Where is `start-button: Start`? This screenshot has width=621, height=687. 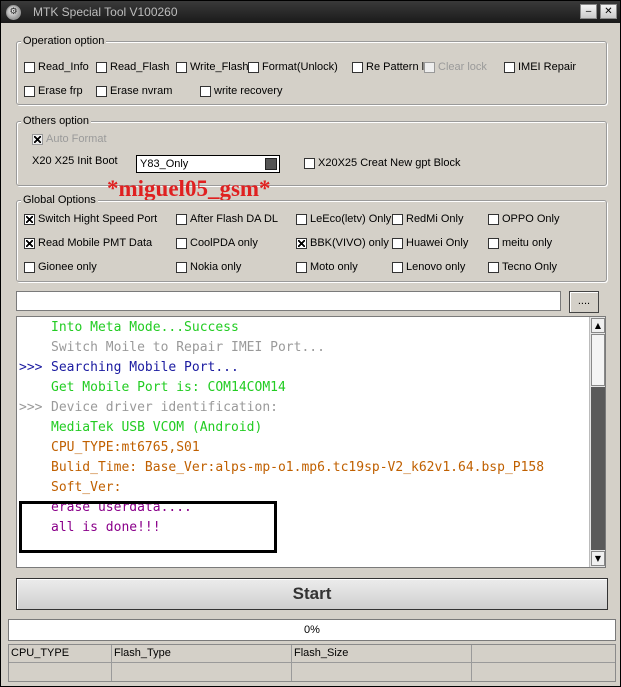 start-button: Start is located at coordinates (312, 594).